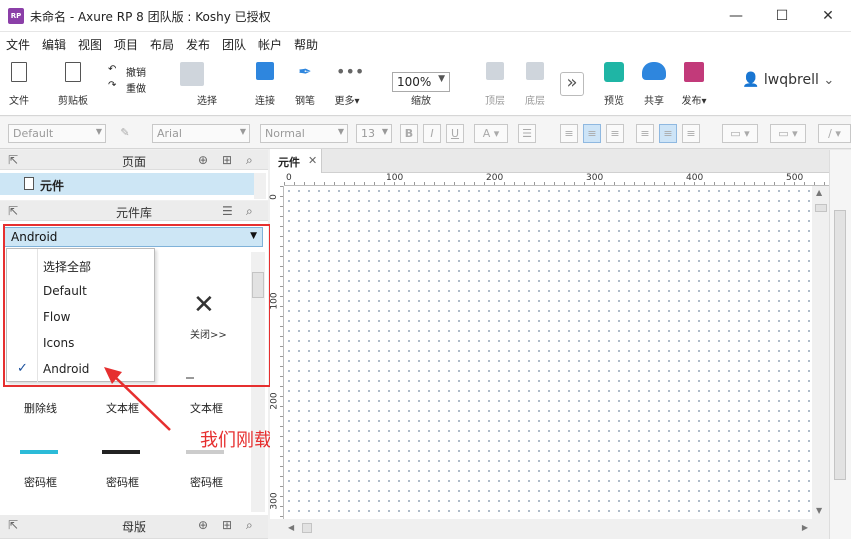 The width and height of the screenshot is (851, 539). What do you see at coordinates (751, 80) in the screenshot?
I see `user-icon: 👤` at bounding box center [751, 80].